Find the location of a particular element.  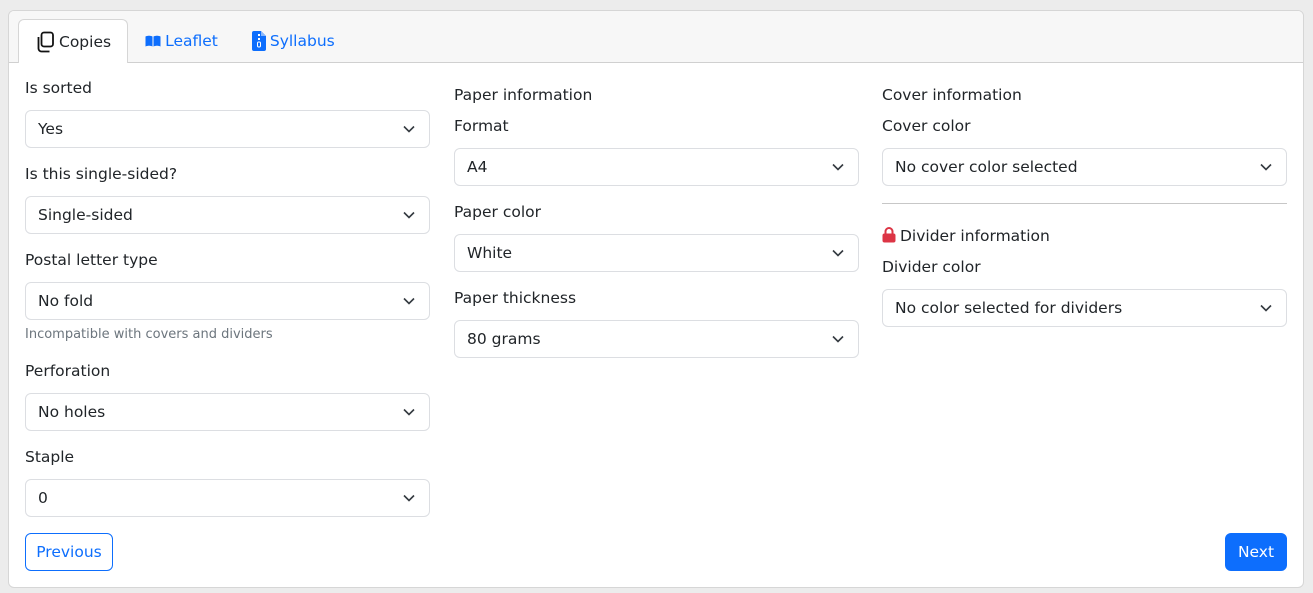

section-divider is located at coordinates (1084, 203).